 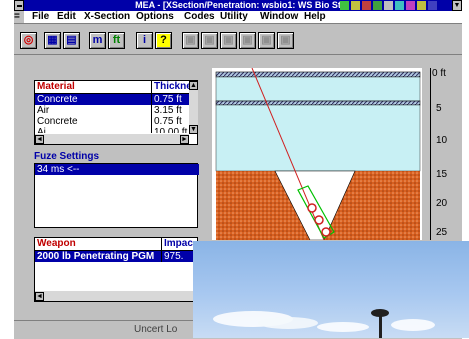 I want to click on toolbar: ◎ ▦ ▤ m ft i ? ▣ ▣ ▣ ▣ ▣ ▣, so click(x=238, y=39).